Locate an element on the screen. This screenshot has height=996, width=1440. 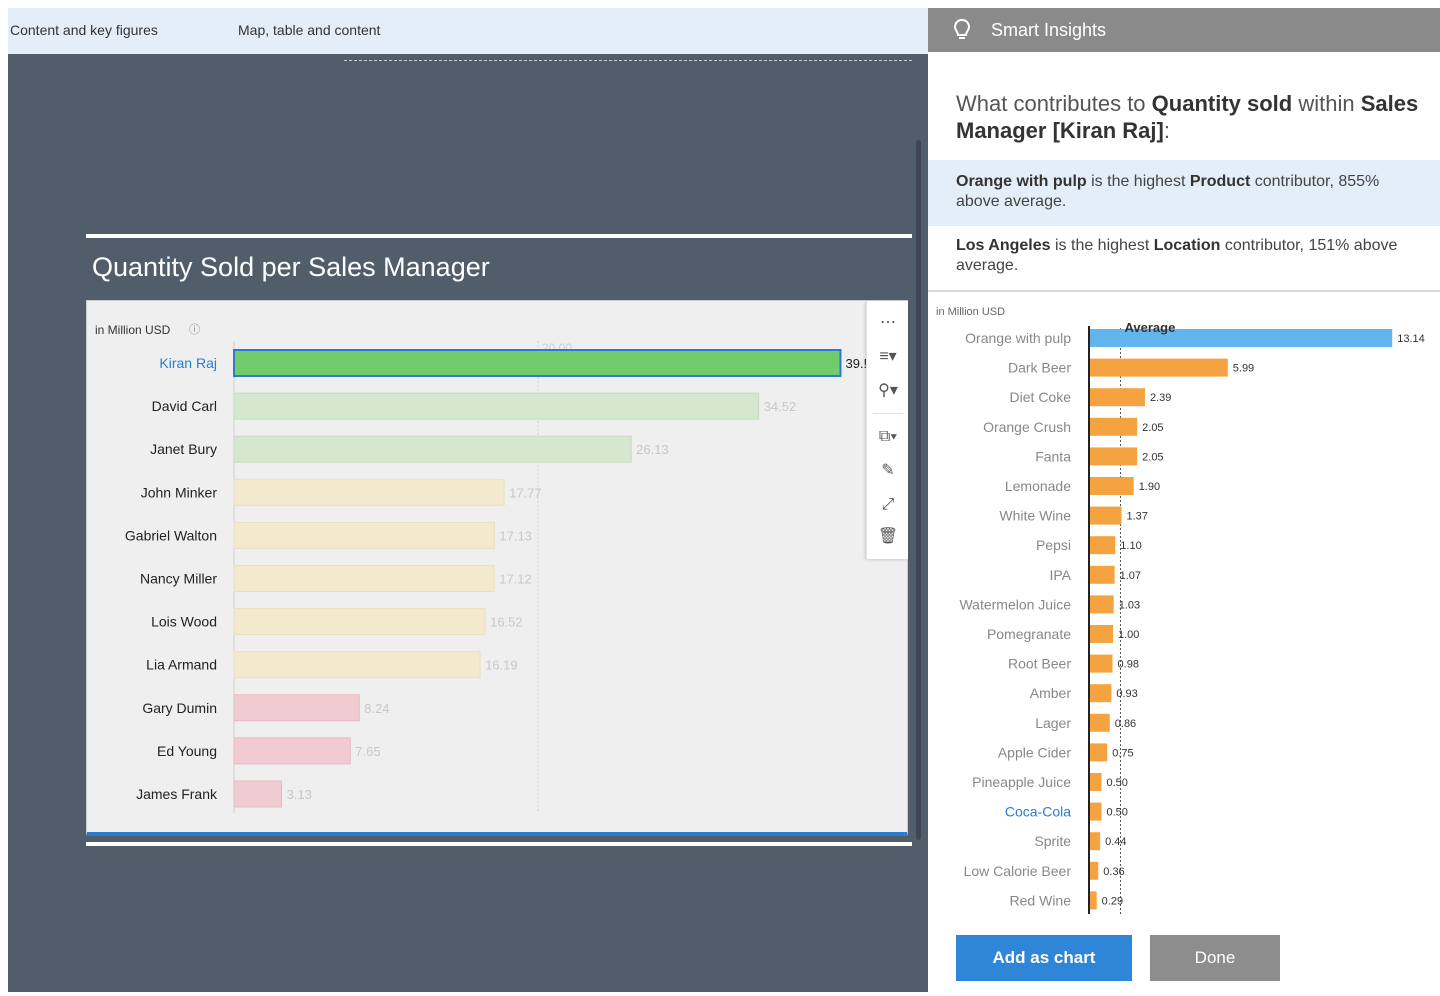
data-label: 17.13 is located at coordinates (515, 535).